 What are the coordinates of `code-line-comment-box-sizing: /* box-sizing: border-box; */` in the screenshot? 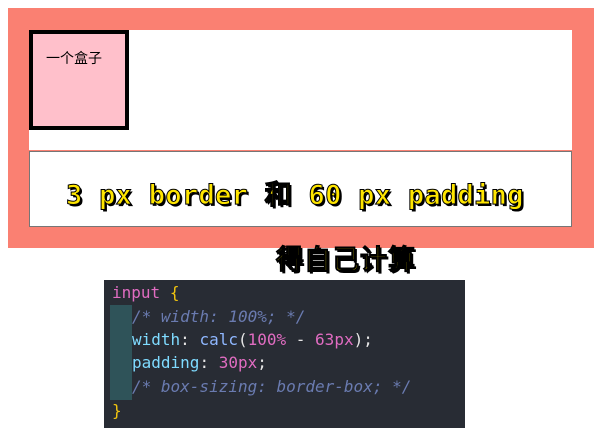 It's located at (271, 387).